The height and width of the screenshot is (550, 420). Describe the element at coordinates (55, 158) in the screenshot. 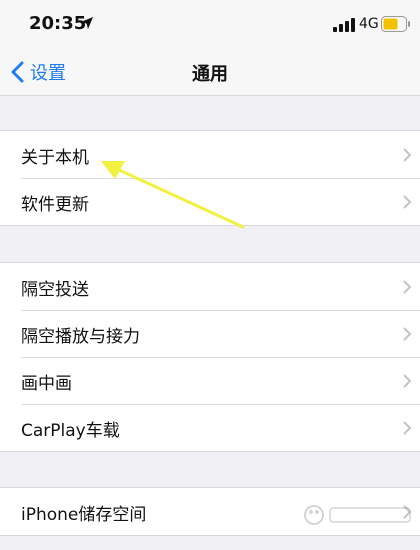

I see `row-label: 关于本机` at that location.